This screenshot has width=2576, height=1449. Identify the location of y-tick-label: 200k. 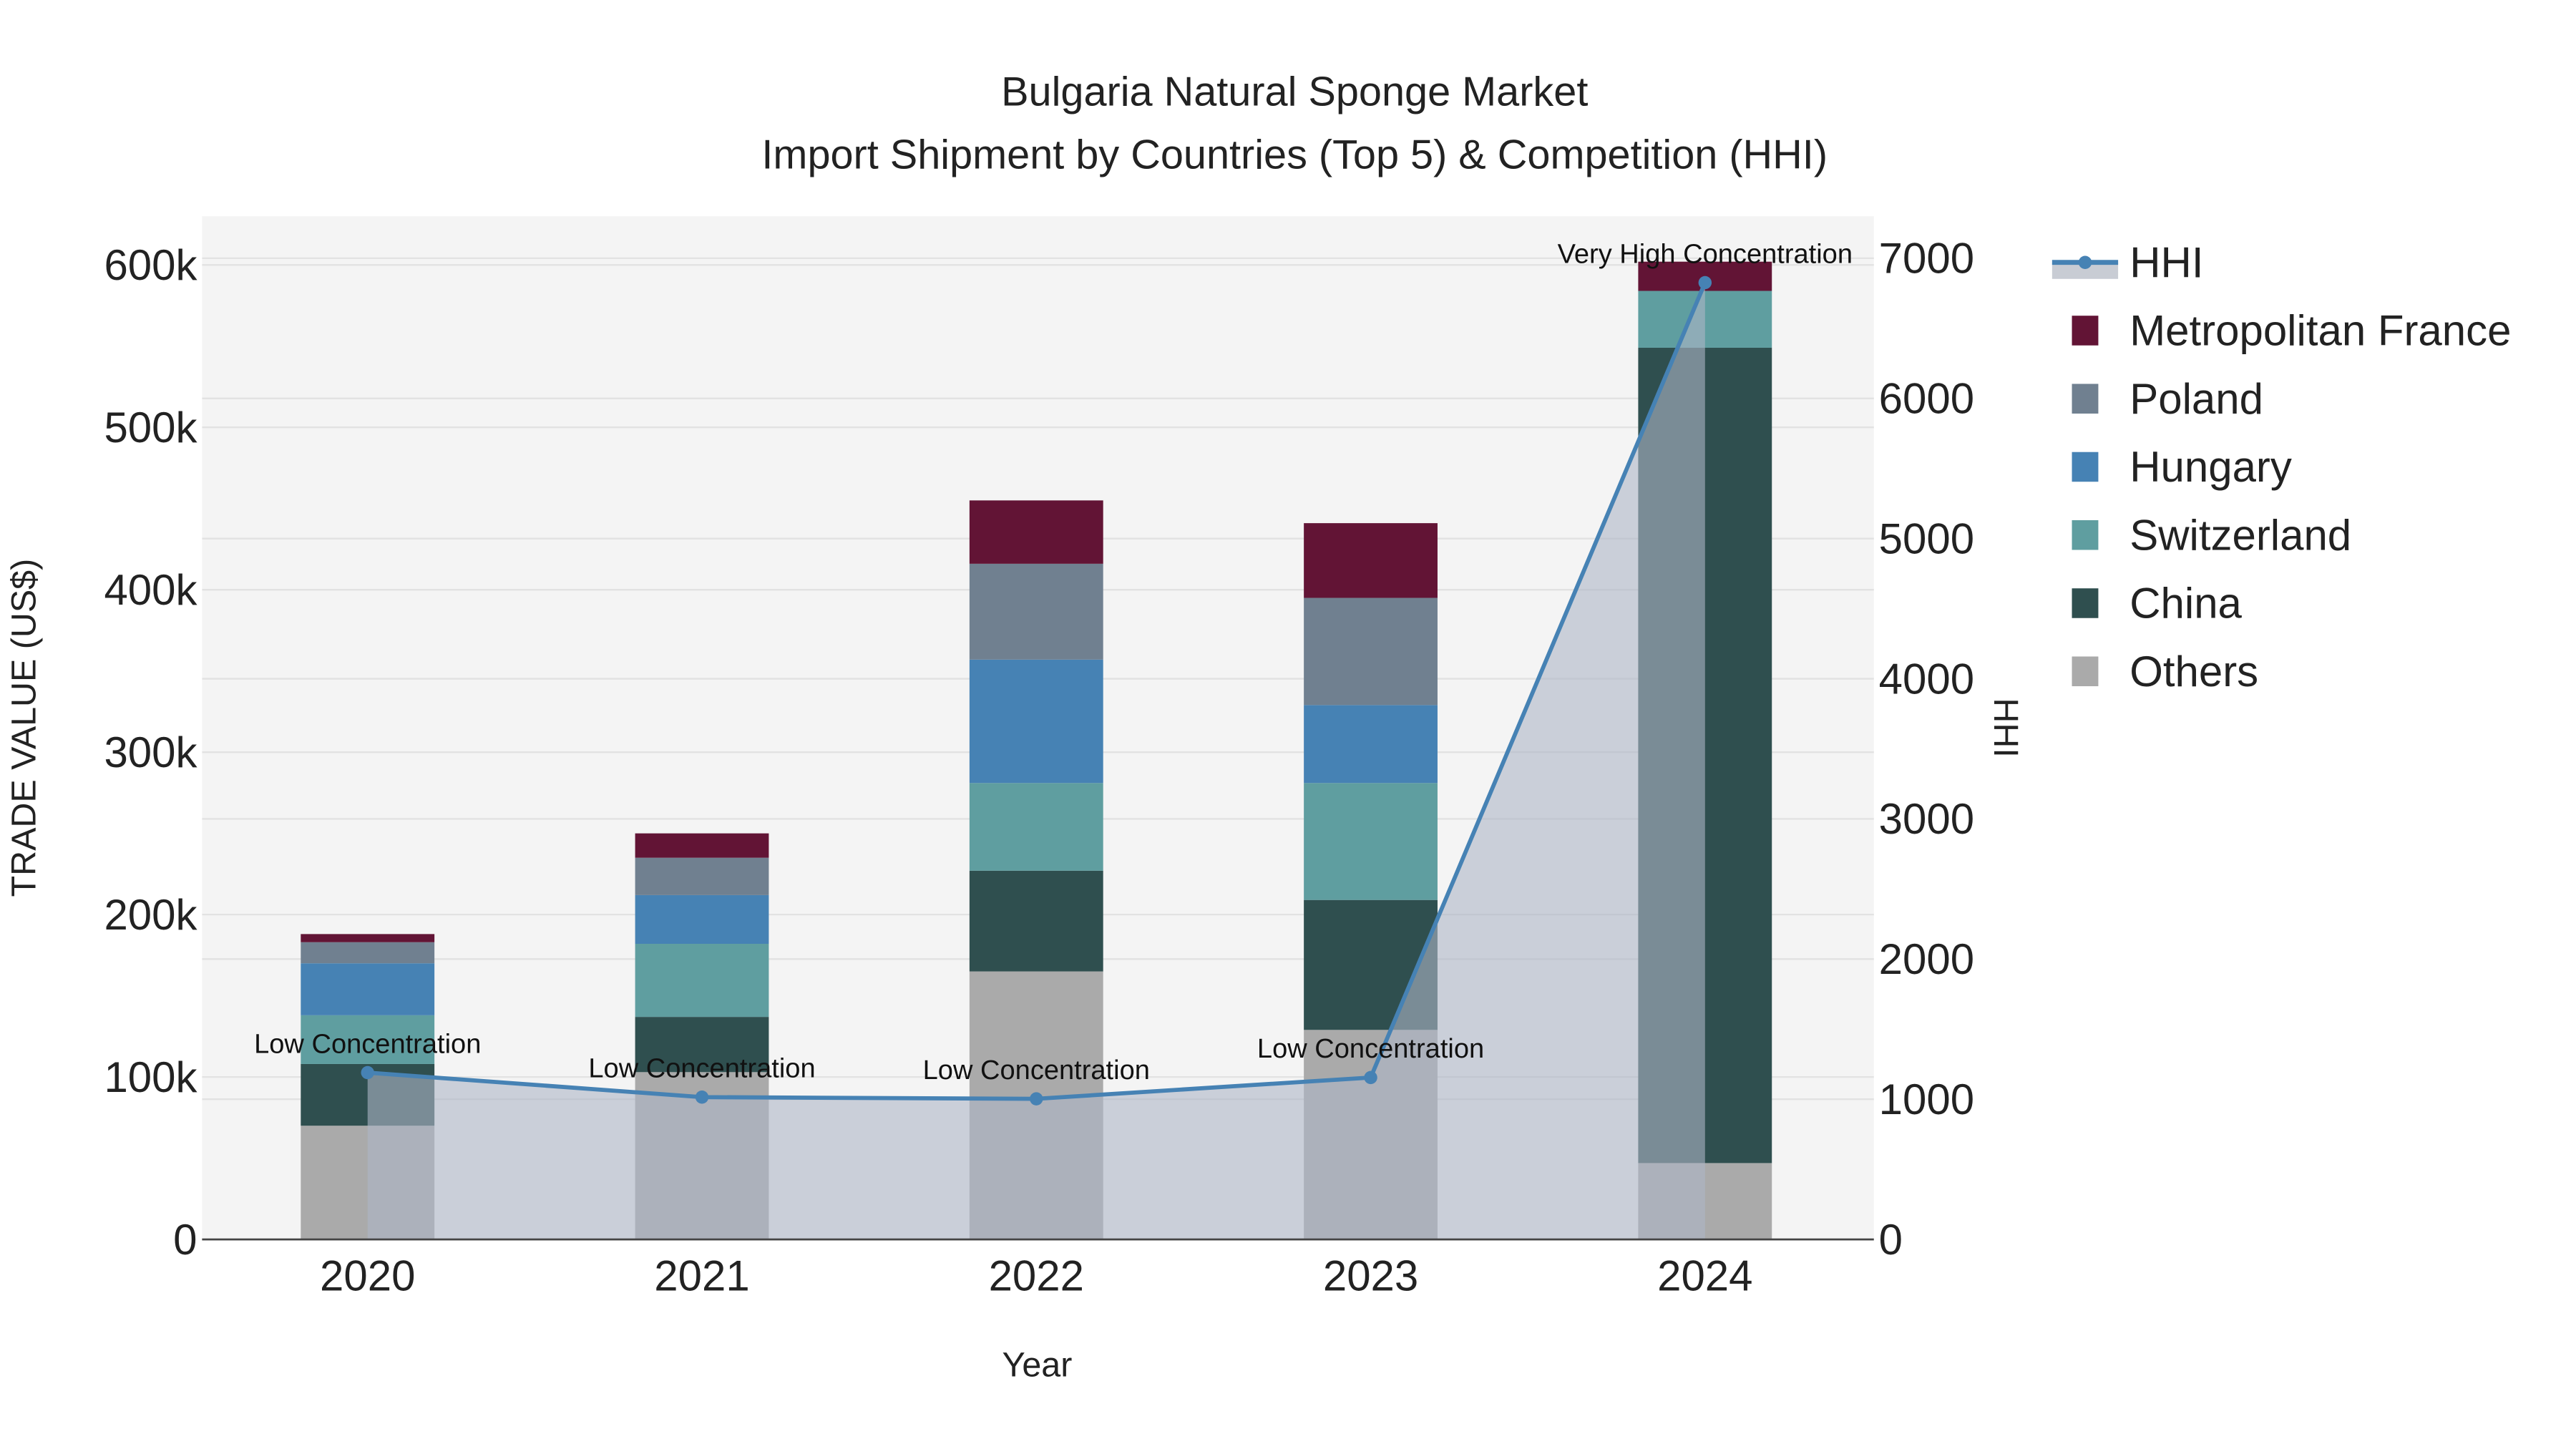
(150, 915).